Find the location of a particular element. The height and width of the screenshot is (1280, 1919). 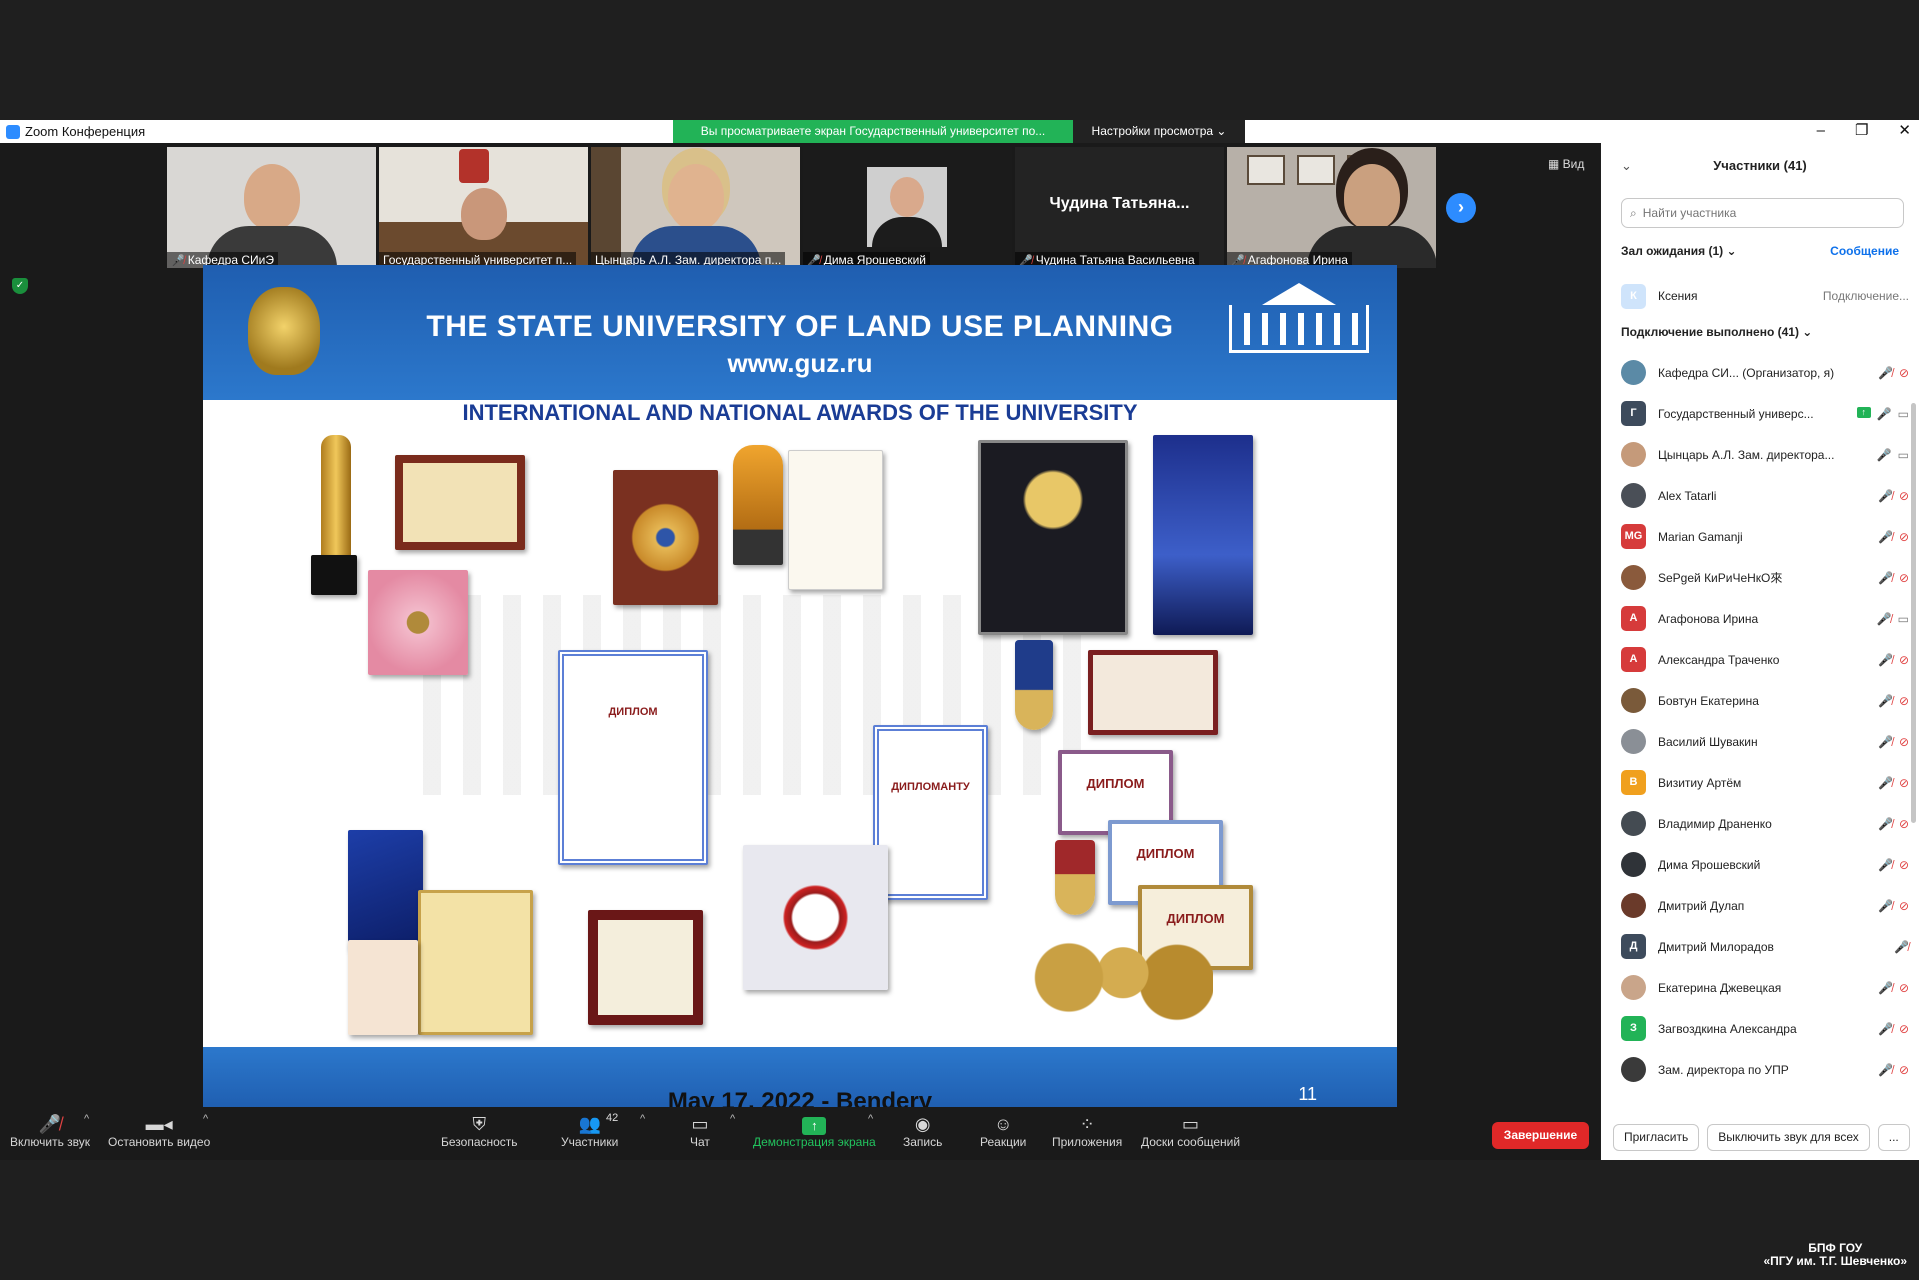

participant-row: А Александра Траченко 🎤̸ ⊘ is located at coordinates (1765, 659).